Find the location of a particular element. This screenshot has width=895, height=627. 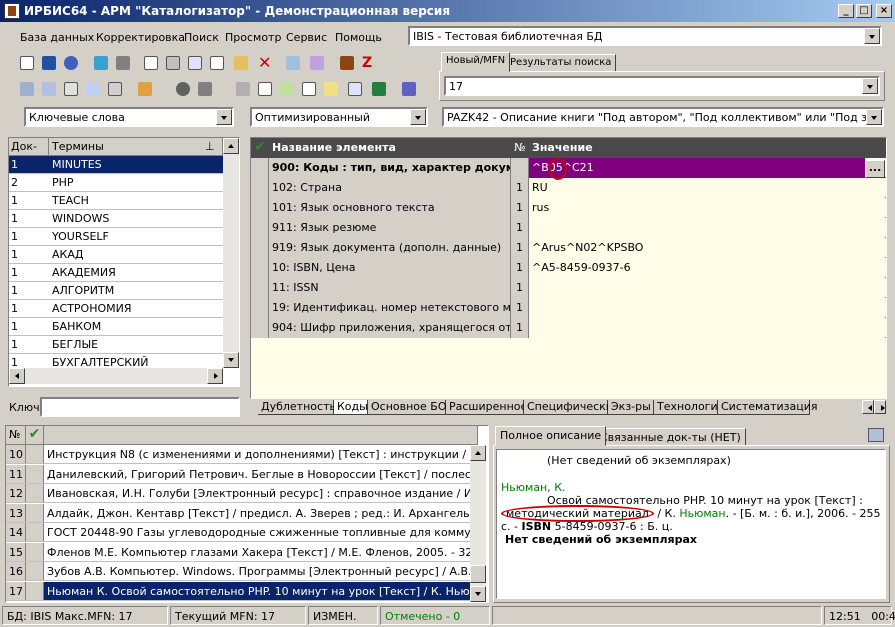

author-link: Ньюман, К. is located at coordinates (533, 487).